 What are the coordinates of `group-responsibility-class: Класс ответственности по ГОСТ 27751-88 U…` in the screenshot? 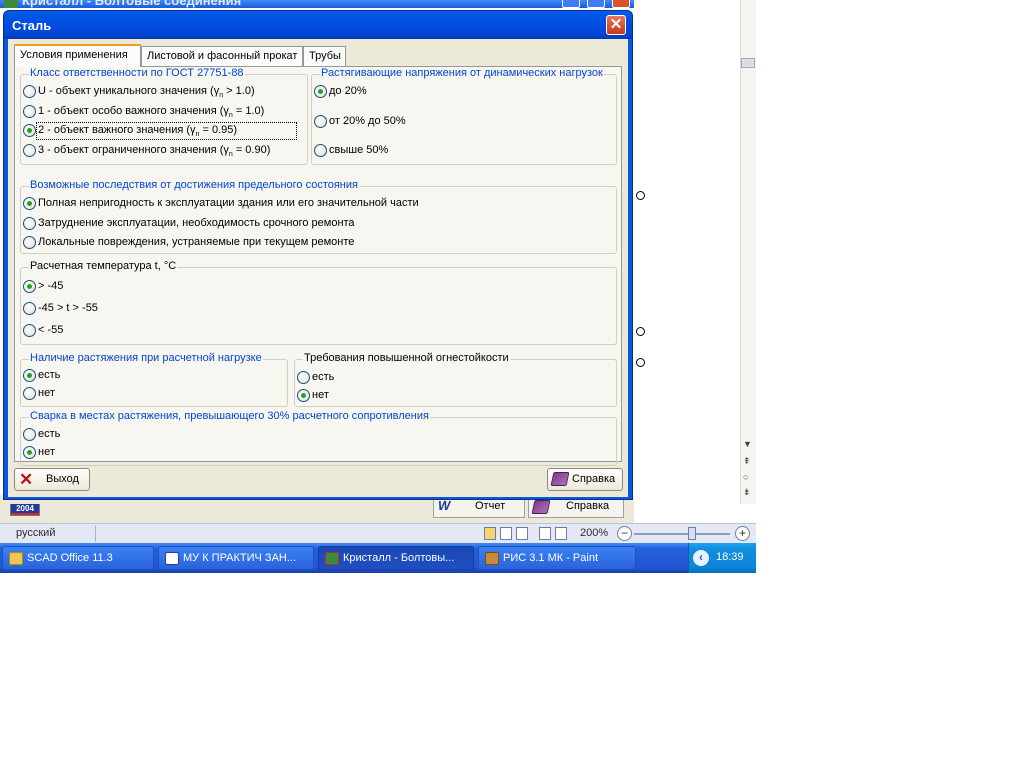 It's located at (164, 116).